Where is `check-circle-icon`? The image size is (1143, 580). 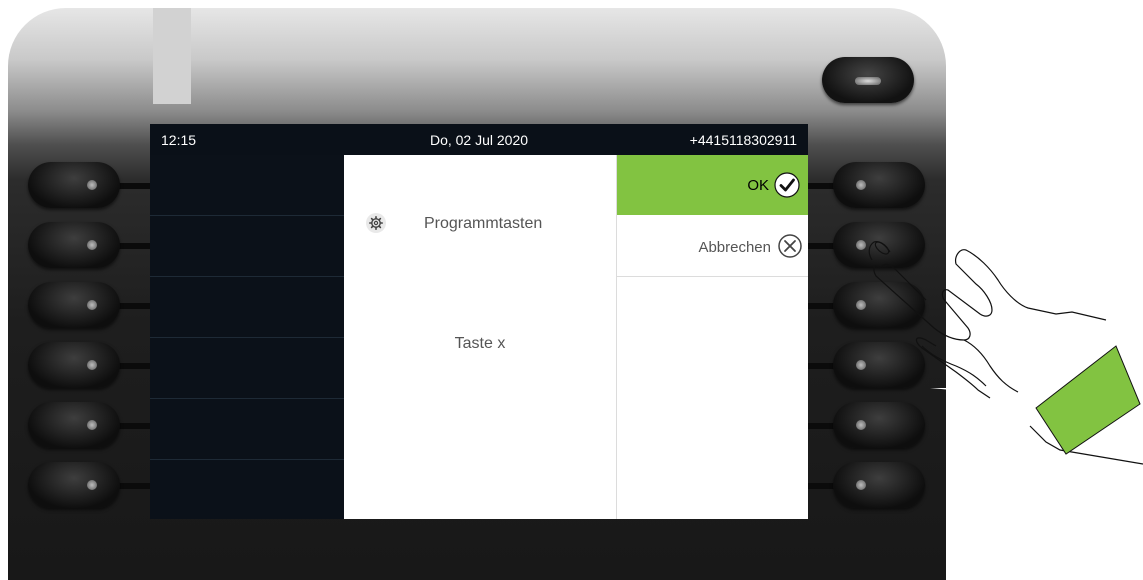
check-circle-icon is located at coordinates (787, 187).